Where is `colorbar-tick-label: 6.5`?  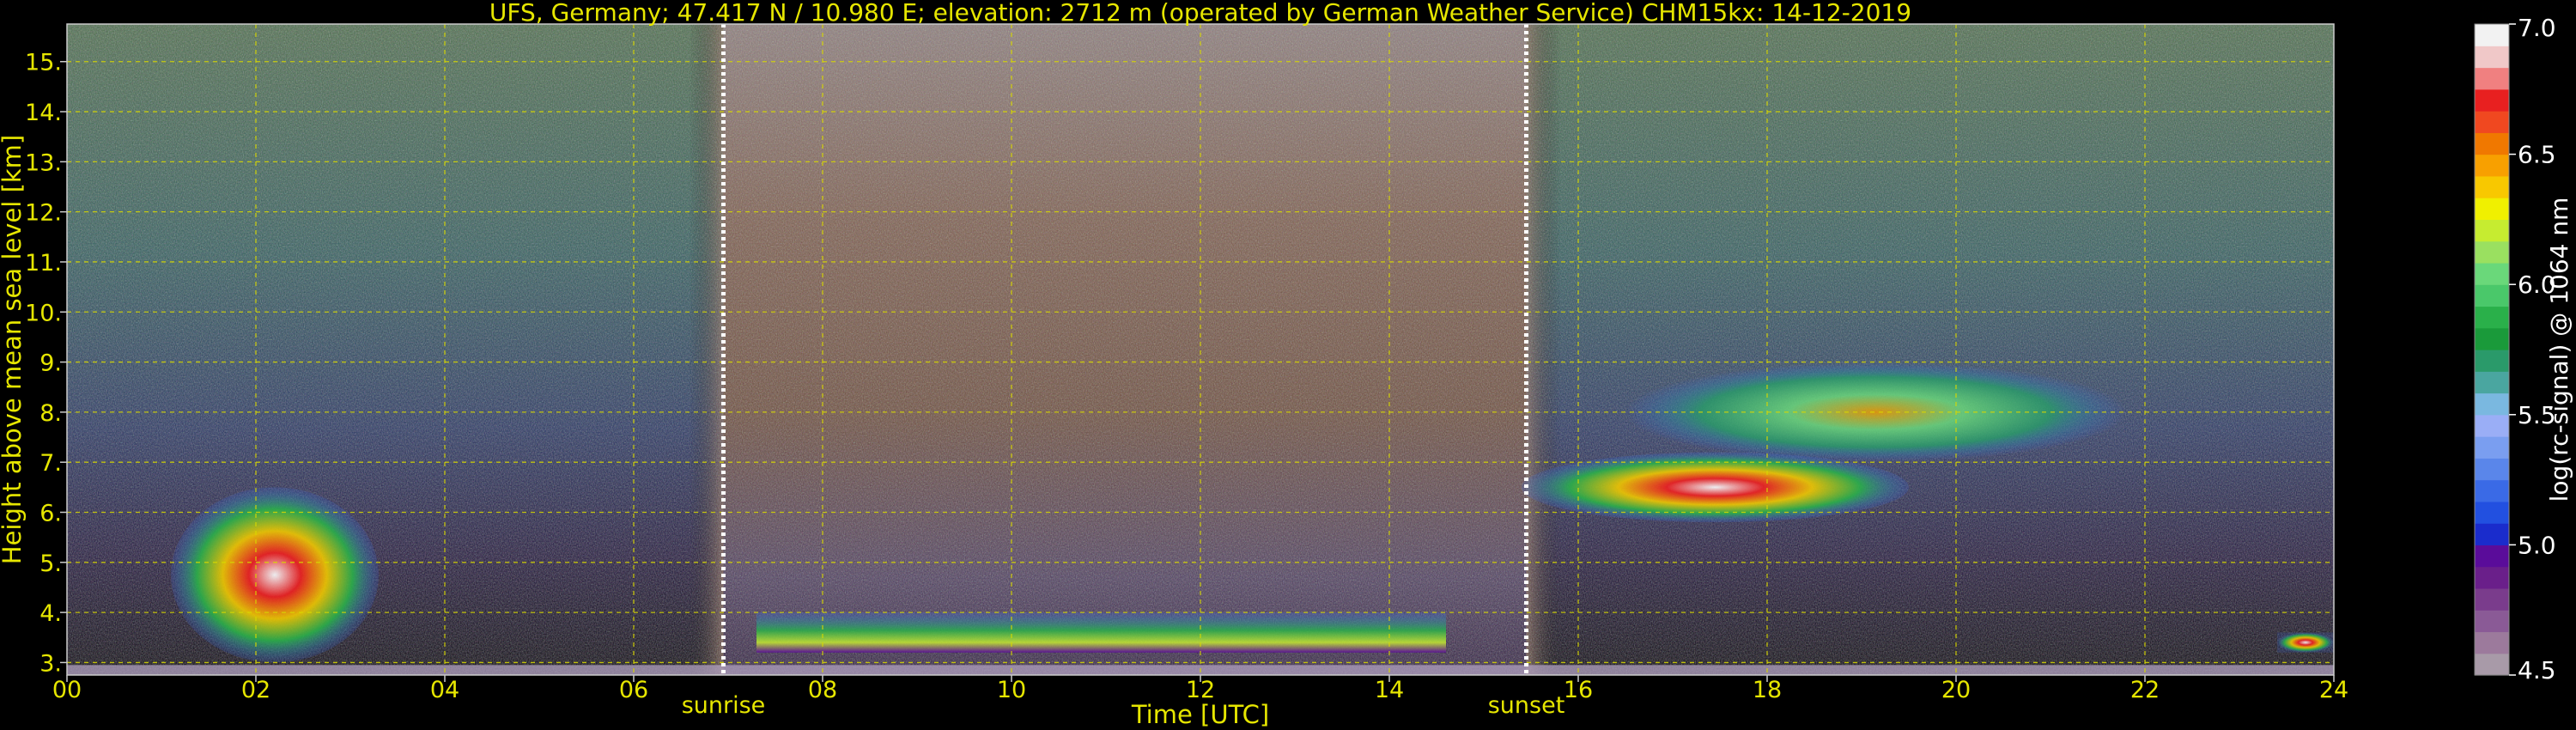 colorbar-tick-label: 6.5 is located at coordinates (2537, 155).